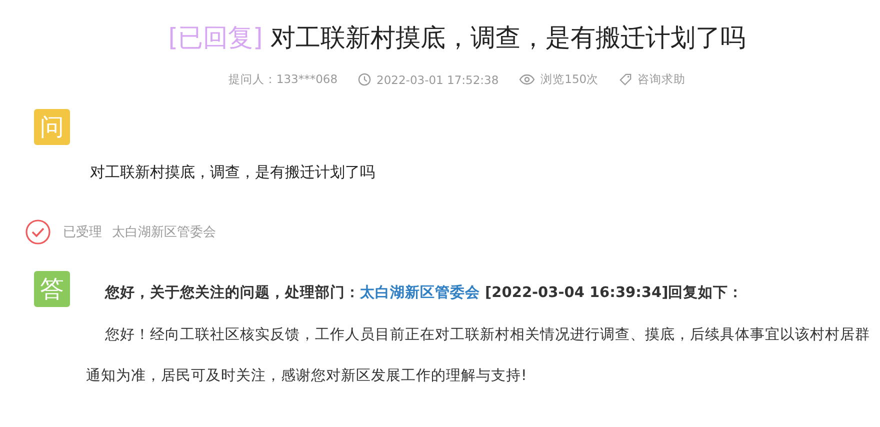  Describe the element at coordinates (569, 79) in the screenshot. I see `view-count: 浏览150次` at that location.